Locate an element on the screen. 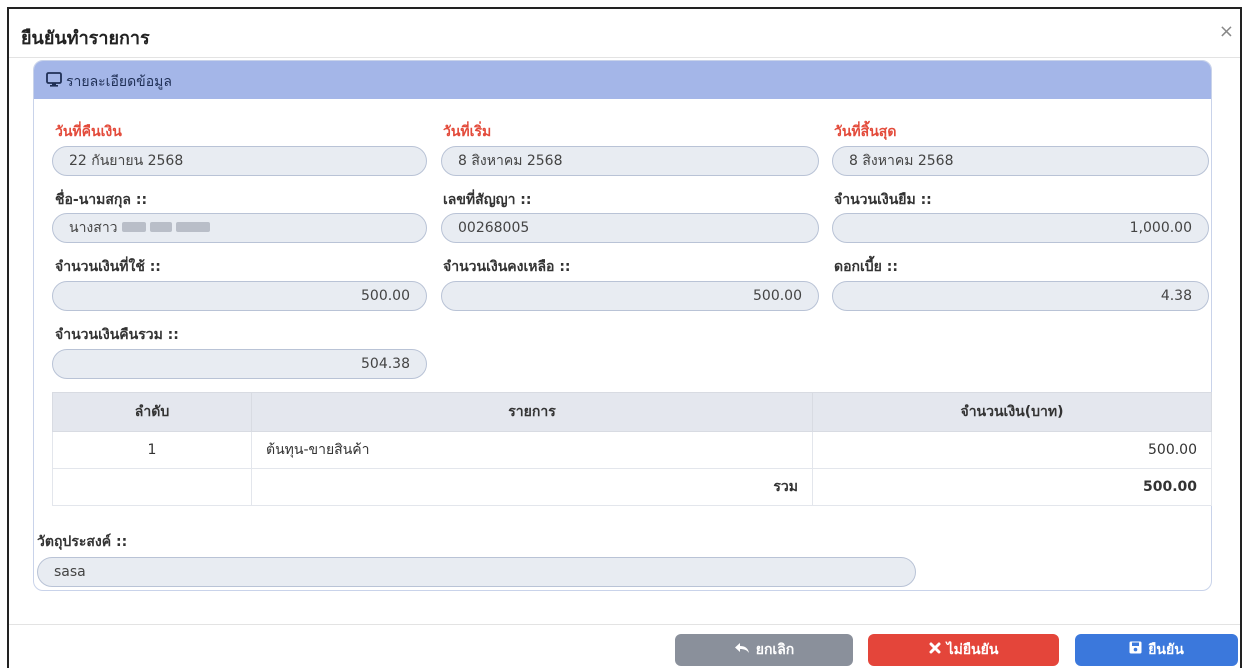 The image size is (1244, 668). loan-amount-field: 1,000.00 is located at coordinates (1020, 228).